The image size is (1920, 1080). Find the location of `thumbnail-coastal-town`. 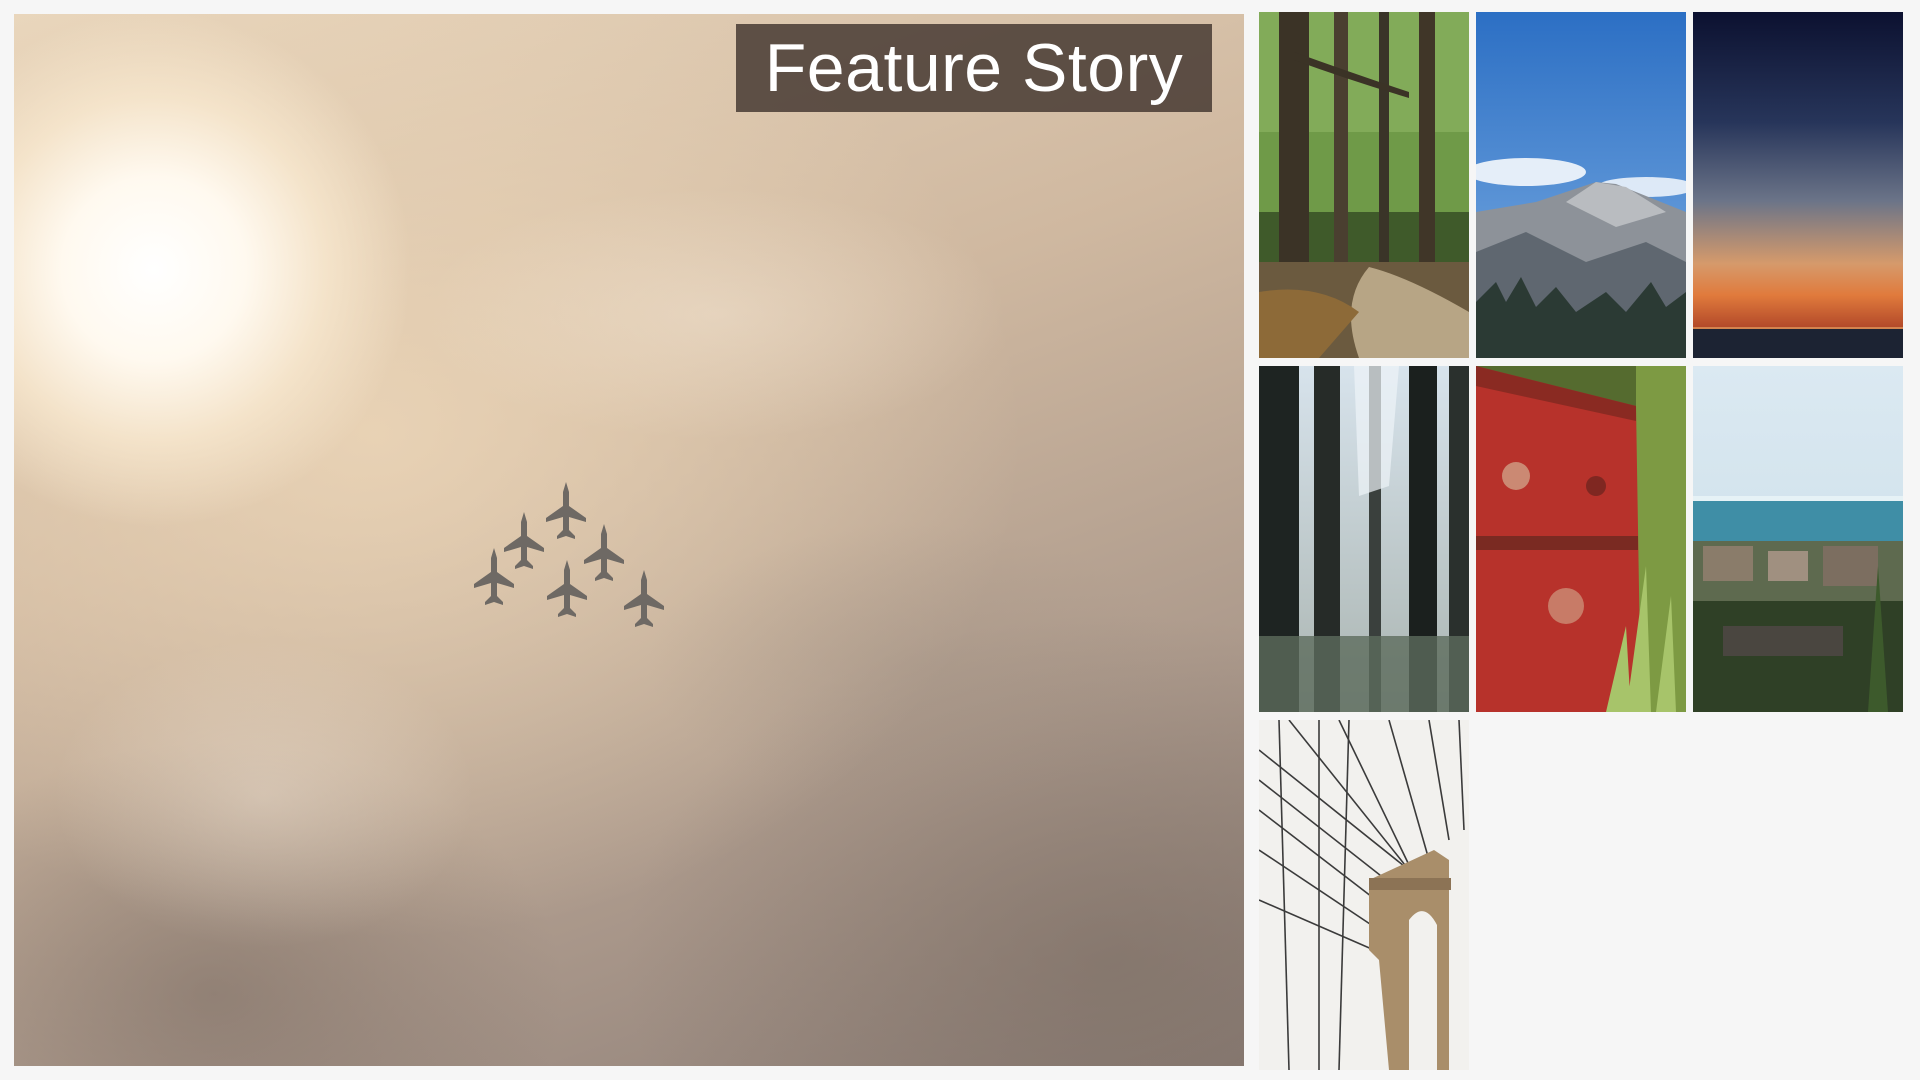

thumbnail-coastal-town is located at coordinates (1798, 539).